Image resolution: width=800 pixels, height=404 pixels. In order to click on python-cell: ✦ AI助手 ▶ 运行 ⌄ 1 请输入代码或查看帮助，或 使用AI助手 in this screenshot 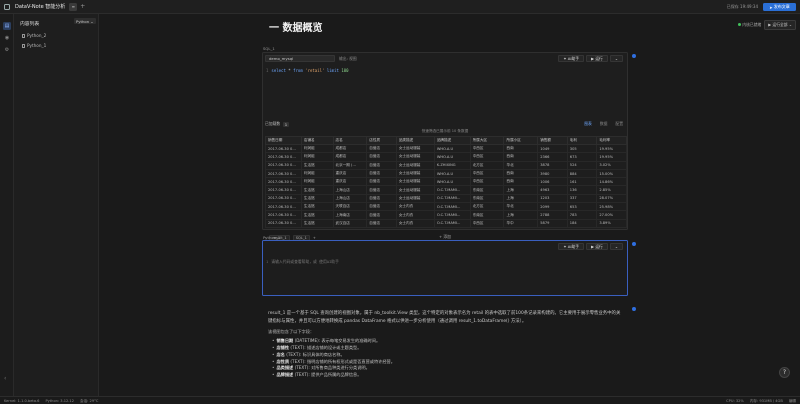, I will do `click(445, 268)`.